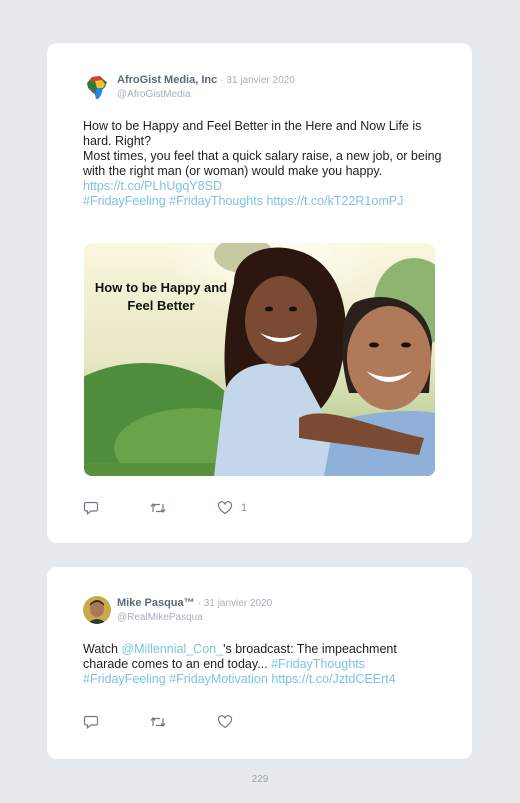  What do you see at coordinates (194, 617) in the screenshot?
I see `author-handle: @RealMikePasqua` at bounding box center [194, 617].